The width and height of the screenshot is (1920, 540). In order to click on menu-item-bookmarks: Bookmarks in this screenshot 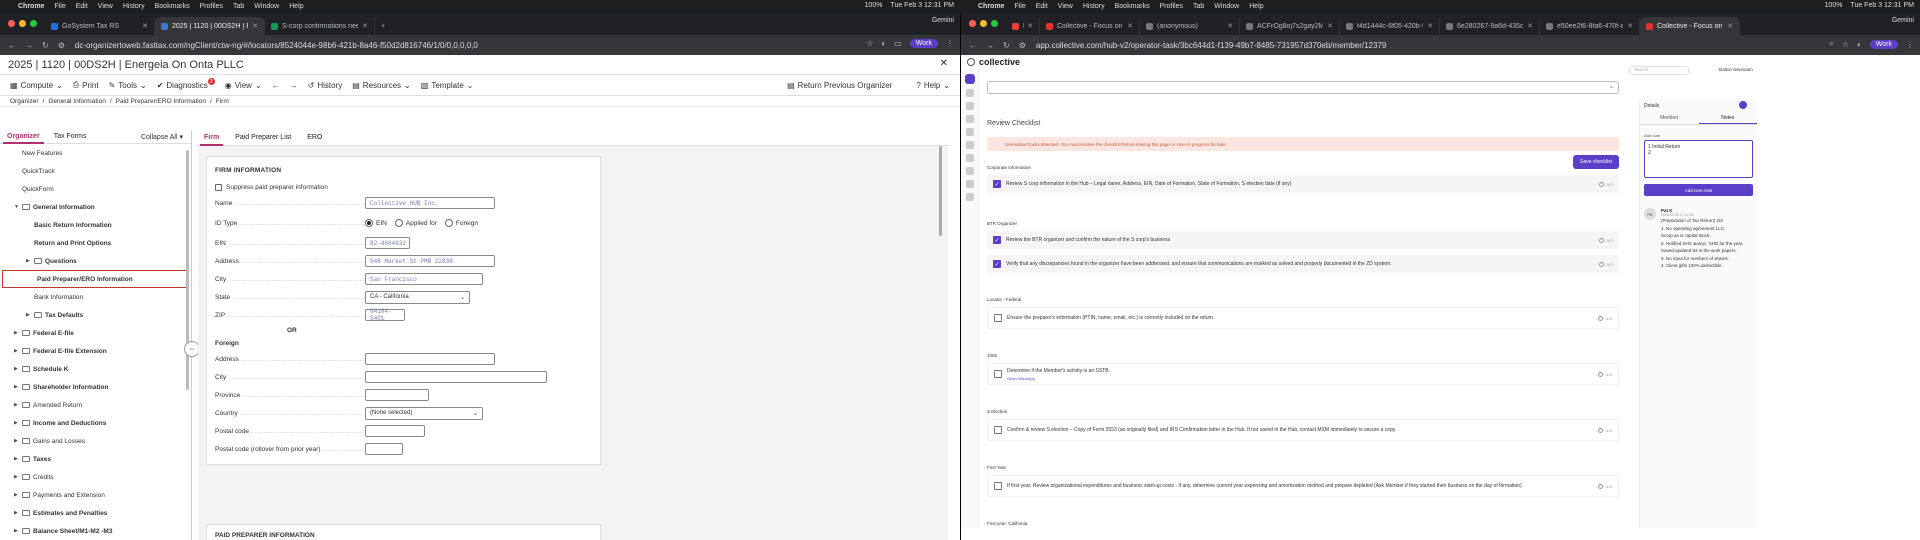, I will do `click(1132, 6)`.